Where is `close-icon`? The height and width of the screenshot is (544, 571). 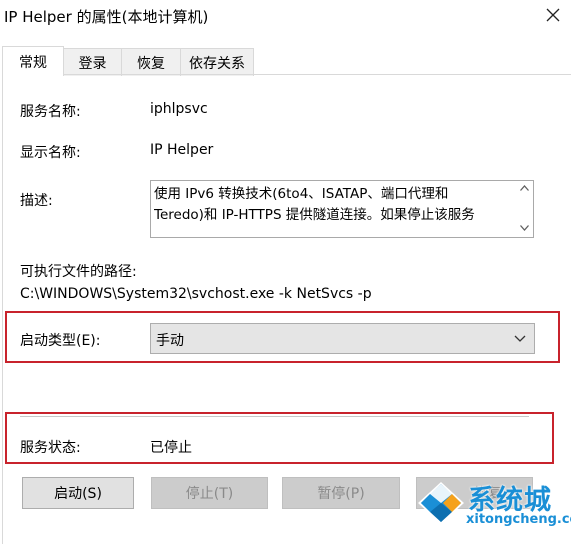
close-icon is located at coordinates (553, 15).